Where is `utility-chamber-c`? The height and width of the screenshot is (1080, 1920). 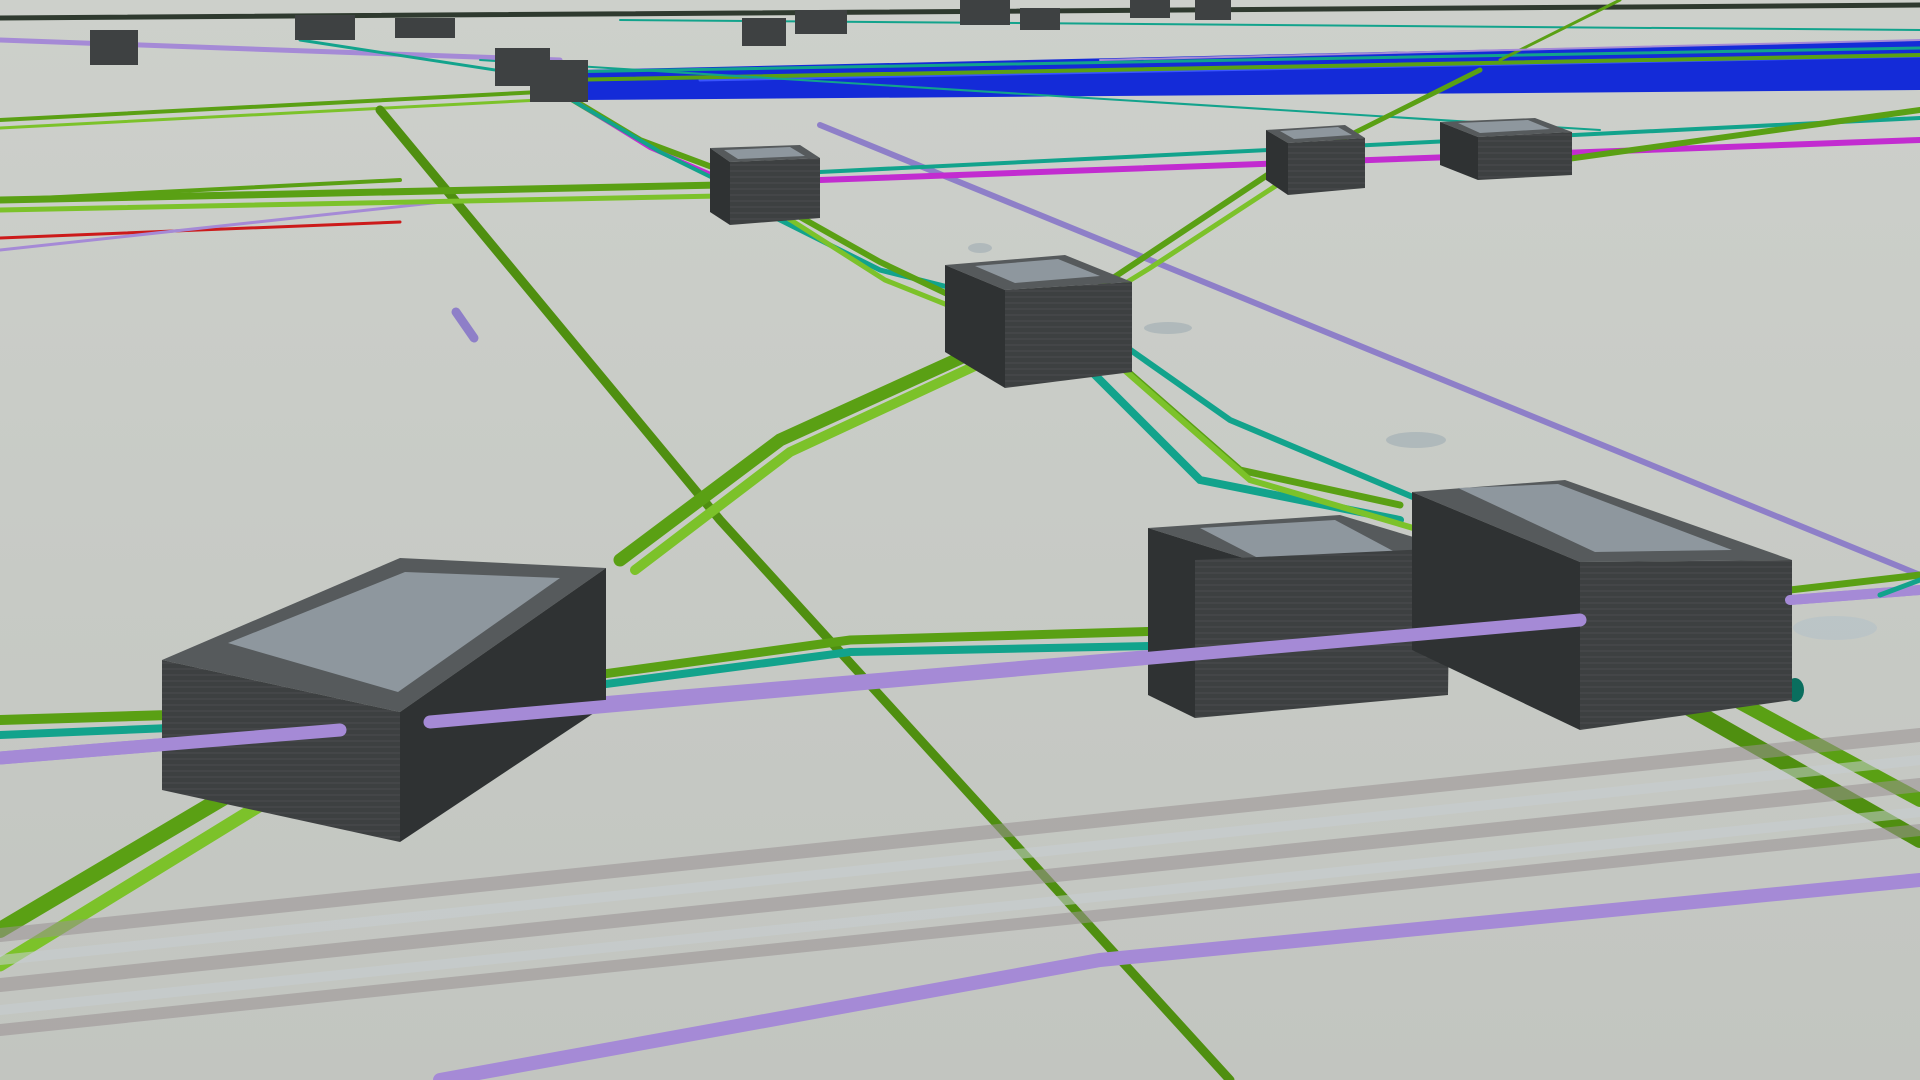 utility-chamber-c is located at coordinates (1506, 149).